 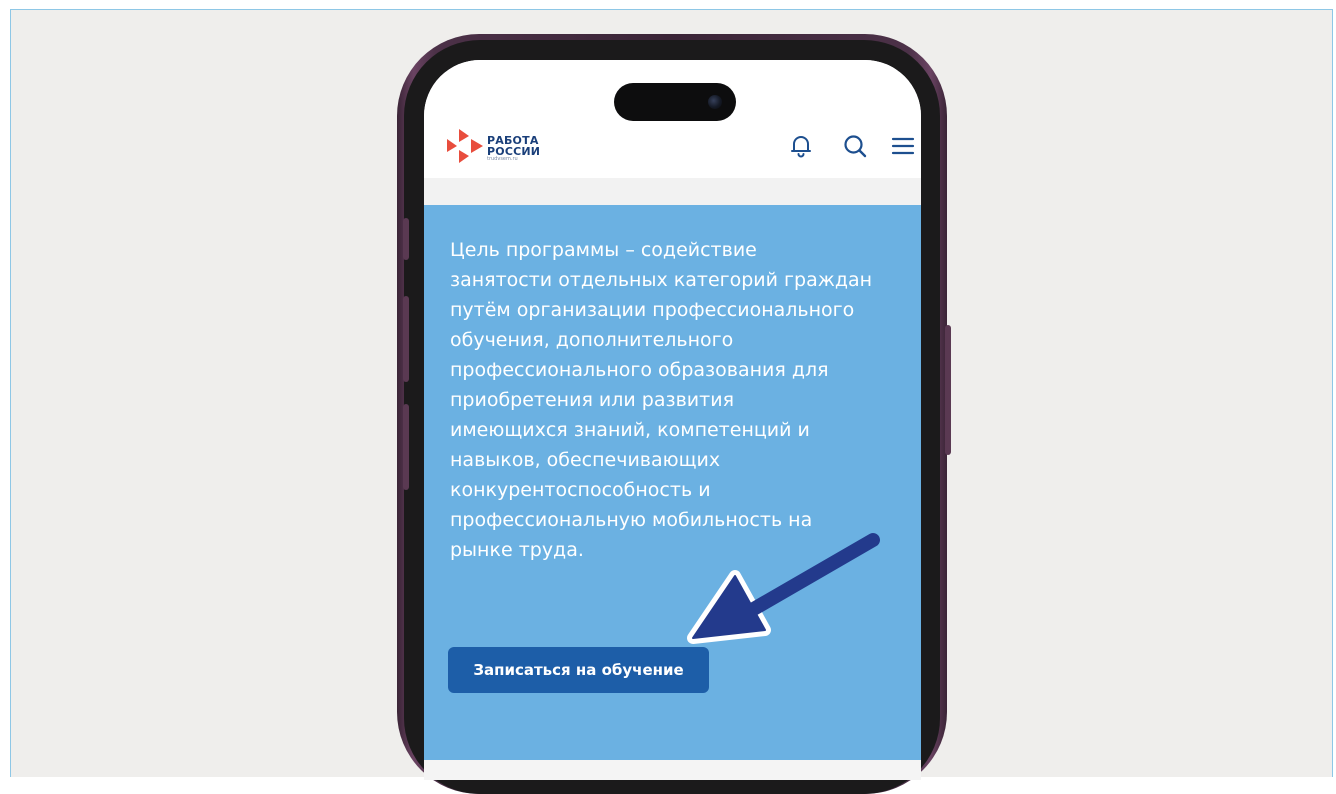 I want to click on phone-action-button, so click(x=406, y=239).